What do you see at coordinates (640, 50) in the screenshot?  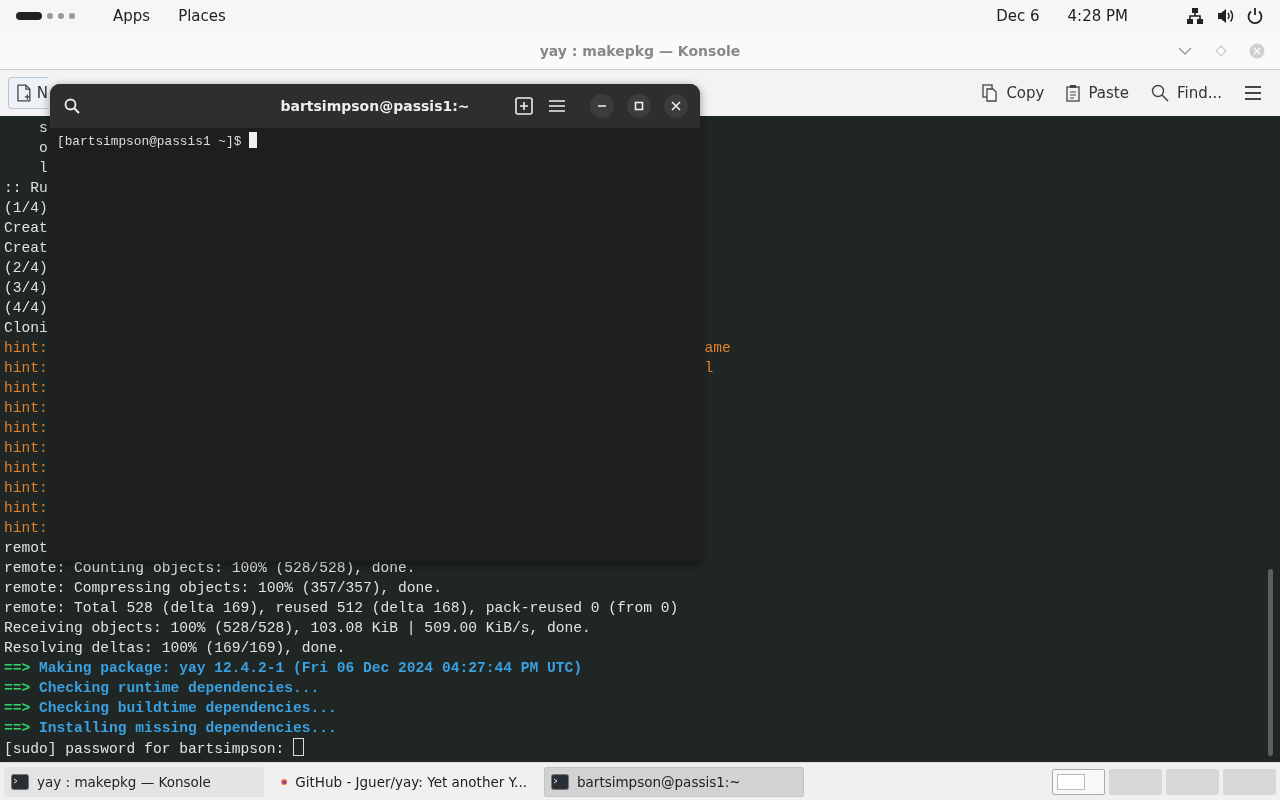 I see `window-title: yay : makepkg — Konsole` at bounding box center [640, 50].